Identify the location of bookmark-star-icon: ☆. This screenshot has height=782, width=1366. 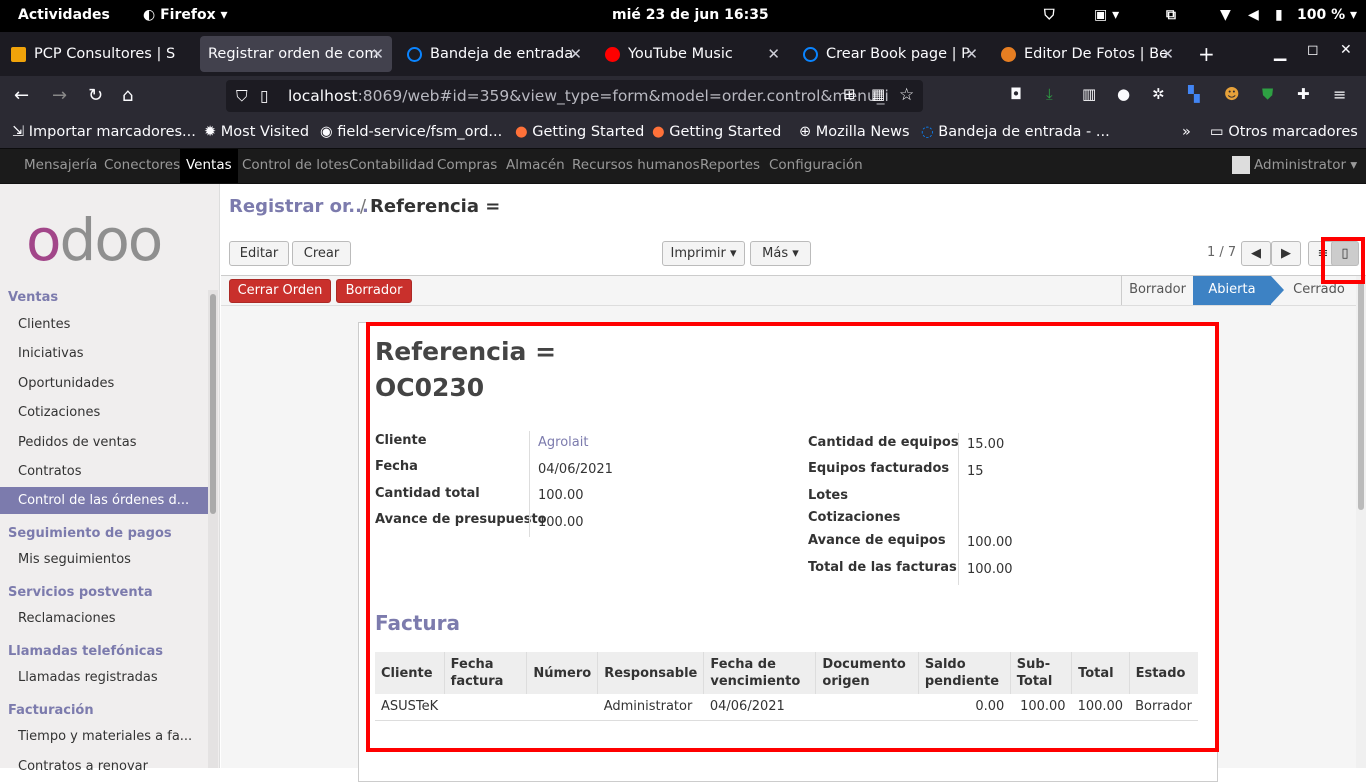
(906, 95).